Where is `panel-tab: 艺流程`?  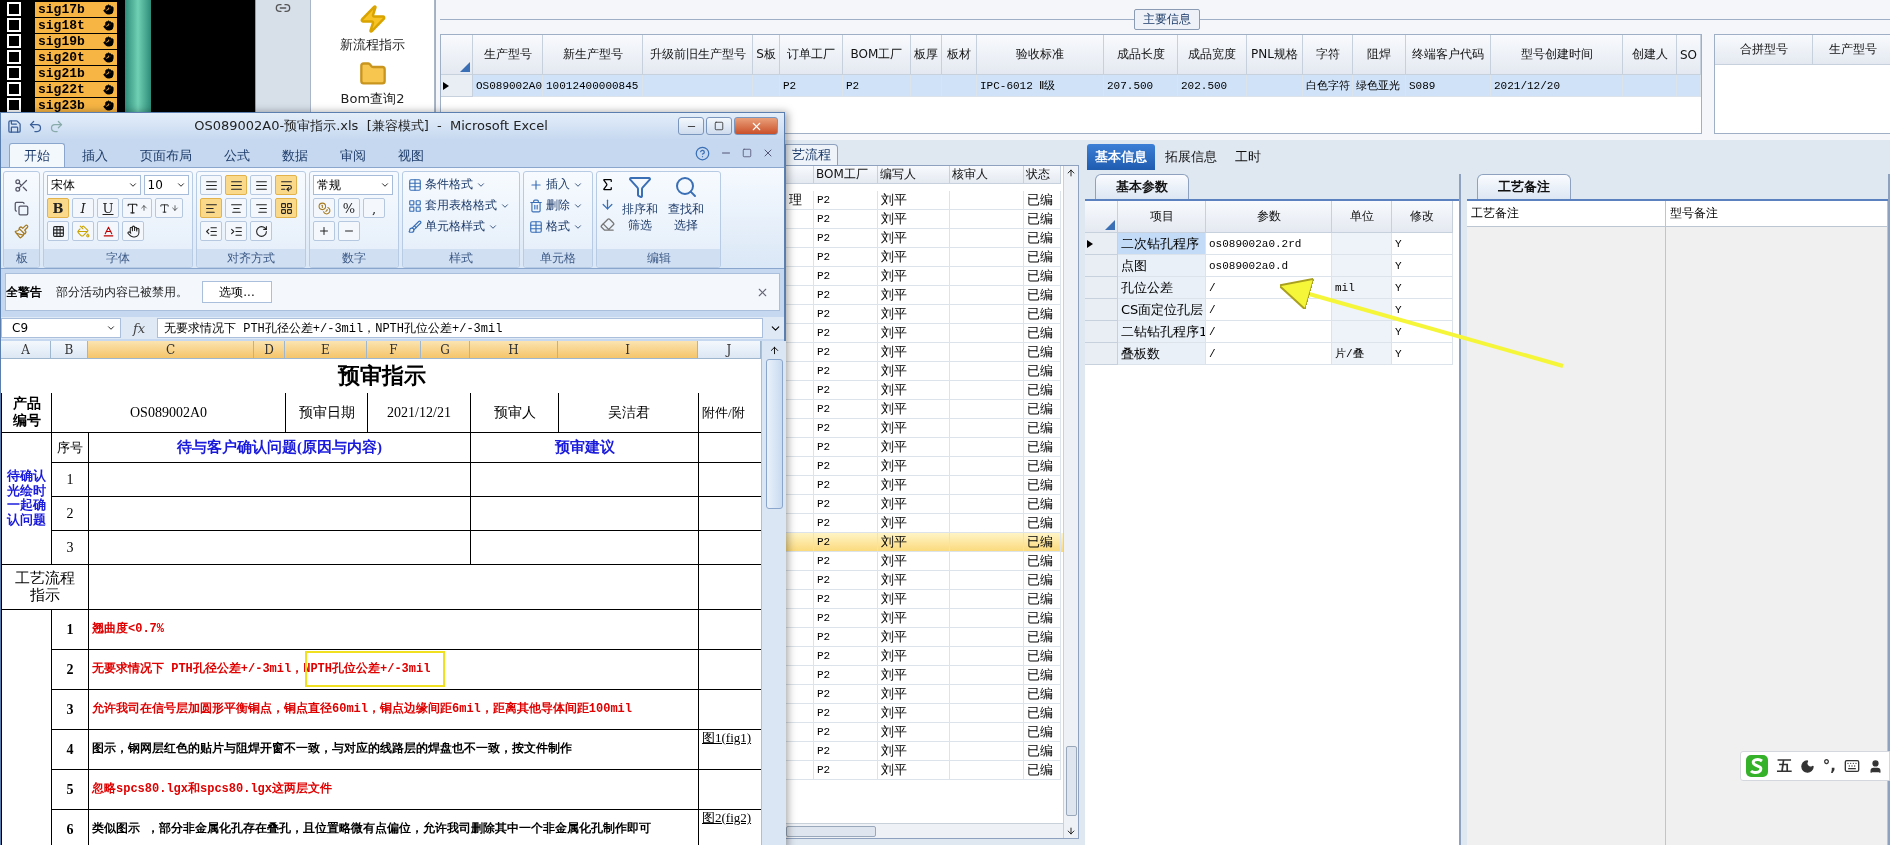
panel-tab: 艺流程 is located at coordinates (811, 154).